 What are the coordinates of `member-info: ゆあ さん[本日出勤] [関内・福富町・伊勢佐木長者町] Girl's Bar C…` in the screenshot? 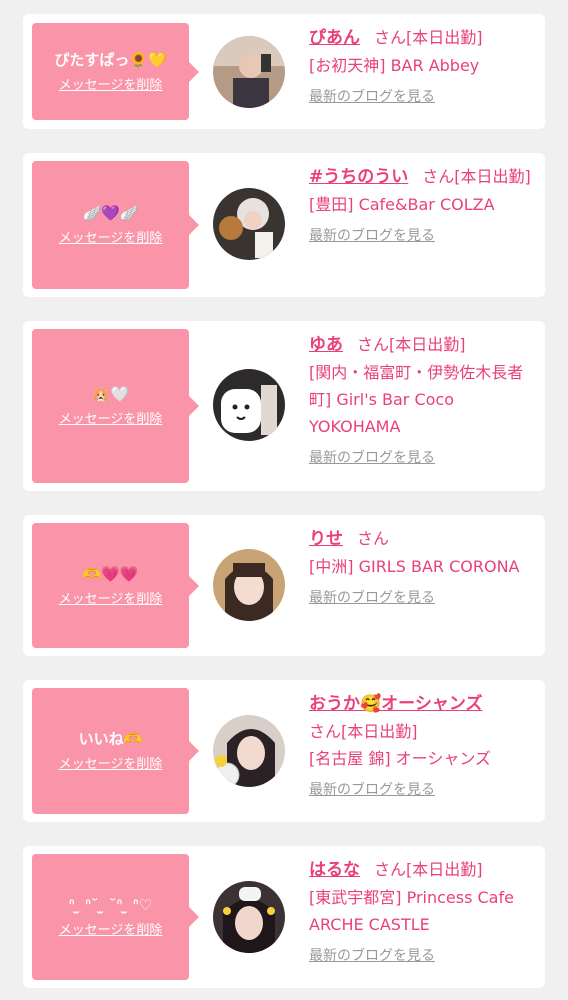 It's located at (423, 399).